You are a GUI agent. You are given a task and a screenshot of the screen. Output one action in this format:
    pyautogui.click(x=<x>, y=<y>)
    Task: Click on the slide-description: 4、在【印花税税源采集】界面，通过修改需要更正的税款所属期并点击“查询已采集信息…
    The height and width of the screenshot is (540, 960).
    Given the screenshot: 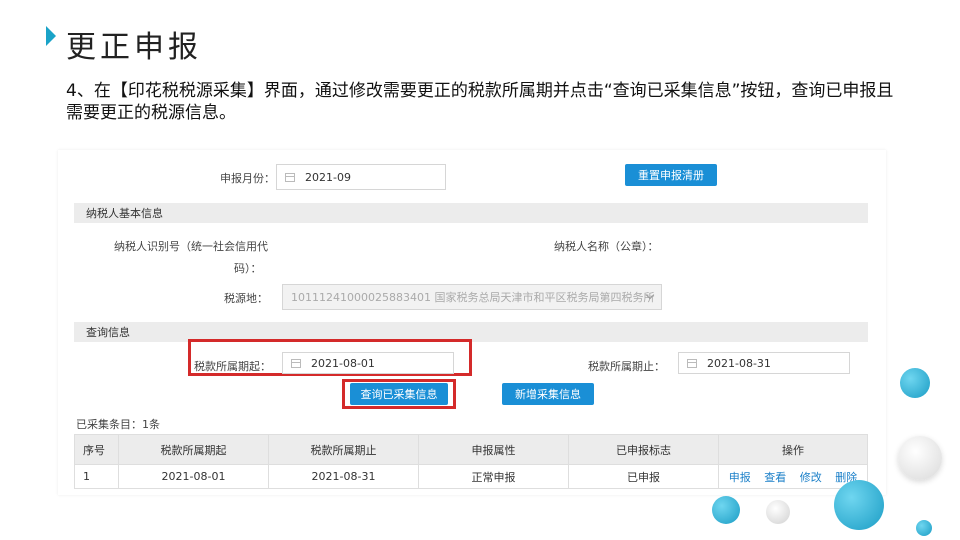 What is the action you would take?
    pyautogui.click(x=480, y=102)
    